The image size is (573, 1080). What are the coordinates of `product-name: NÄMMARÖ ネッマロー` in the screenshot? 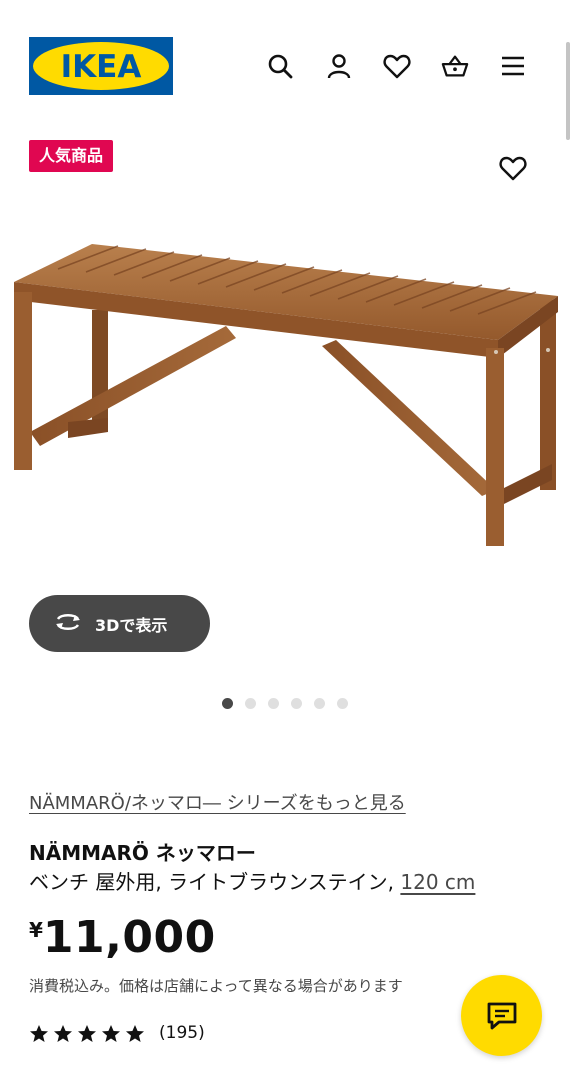 It's located at (142, 853).